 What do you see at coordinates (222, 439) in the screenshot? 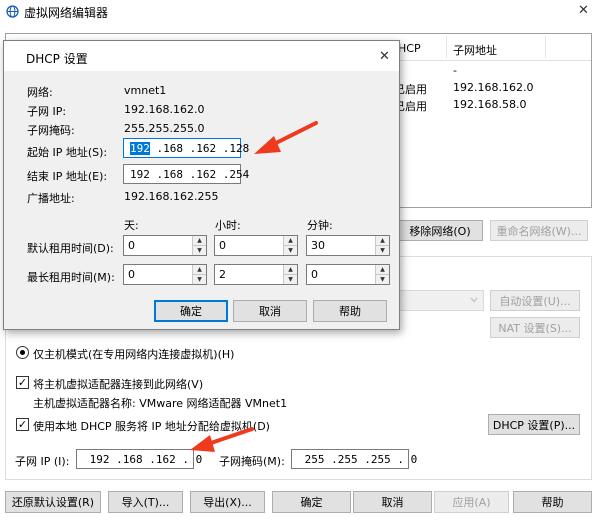
I see `annotation-arrow-icon` at bounding box center [222, 439].